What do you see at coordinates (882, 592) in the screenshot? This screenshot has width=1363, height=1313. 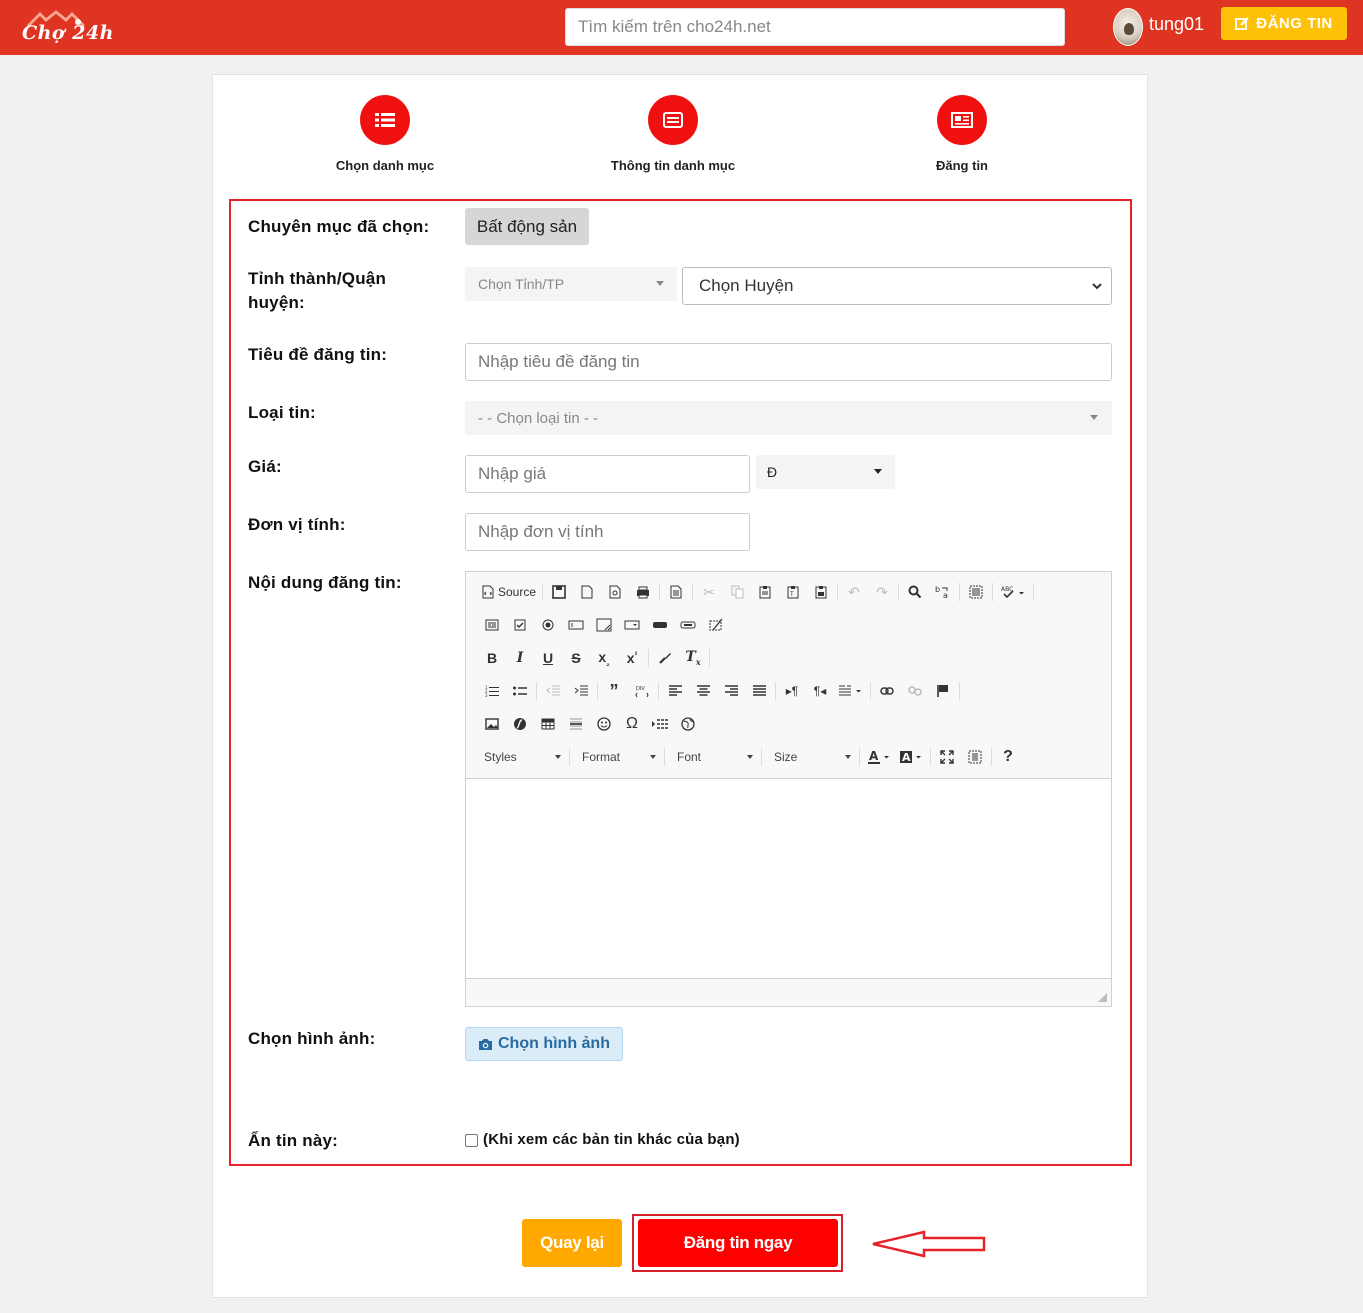 I see `redo-button: ↷` at bounding box center [882, 592].